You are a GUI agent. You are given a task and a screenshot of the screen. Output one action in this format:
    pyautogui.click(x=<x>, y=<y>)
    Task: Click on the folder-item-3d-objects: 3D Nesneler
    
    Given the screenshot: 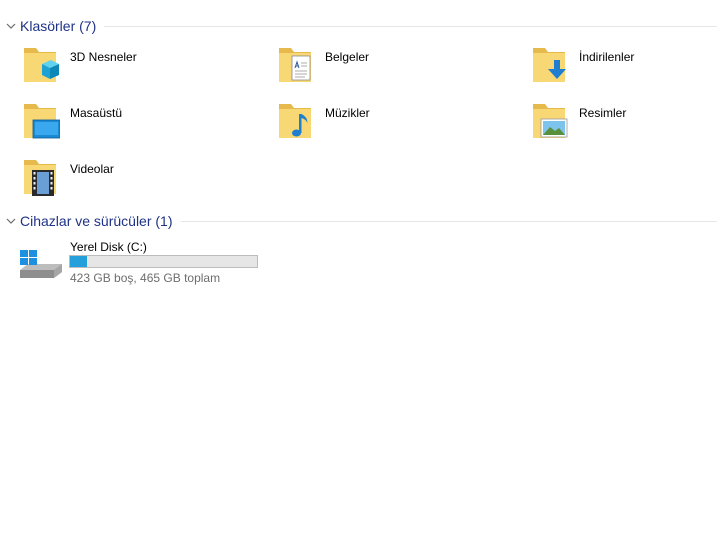 What is the action you would take?
    pyautogui.click(x=125, y=67)
    